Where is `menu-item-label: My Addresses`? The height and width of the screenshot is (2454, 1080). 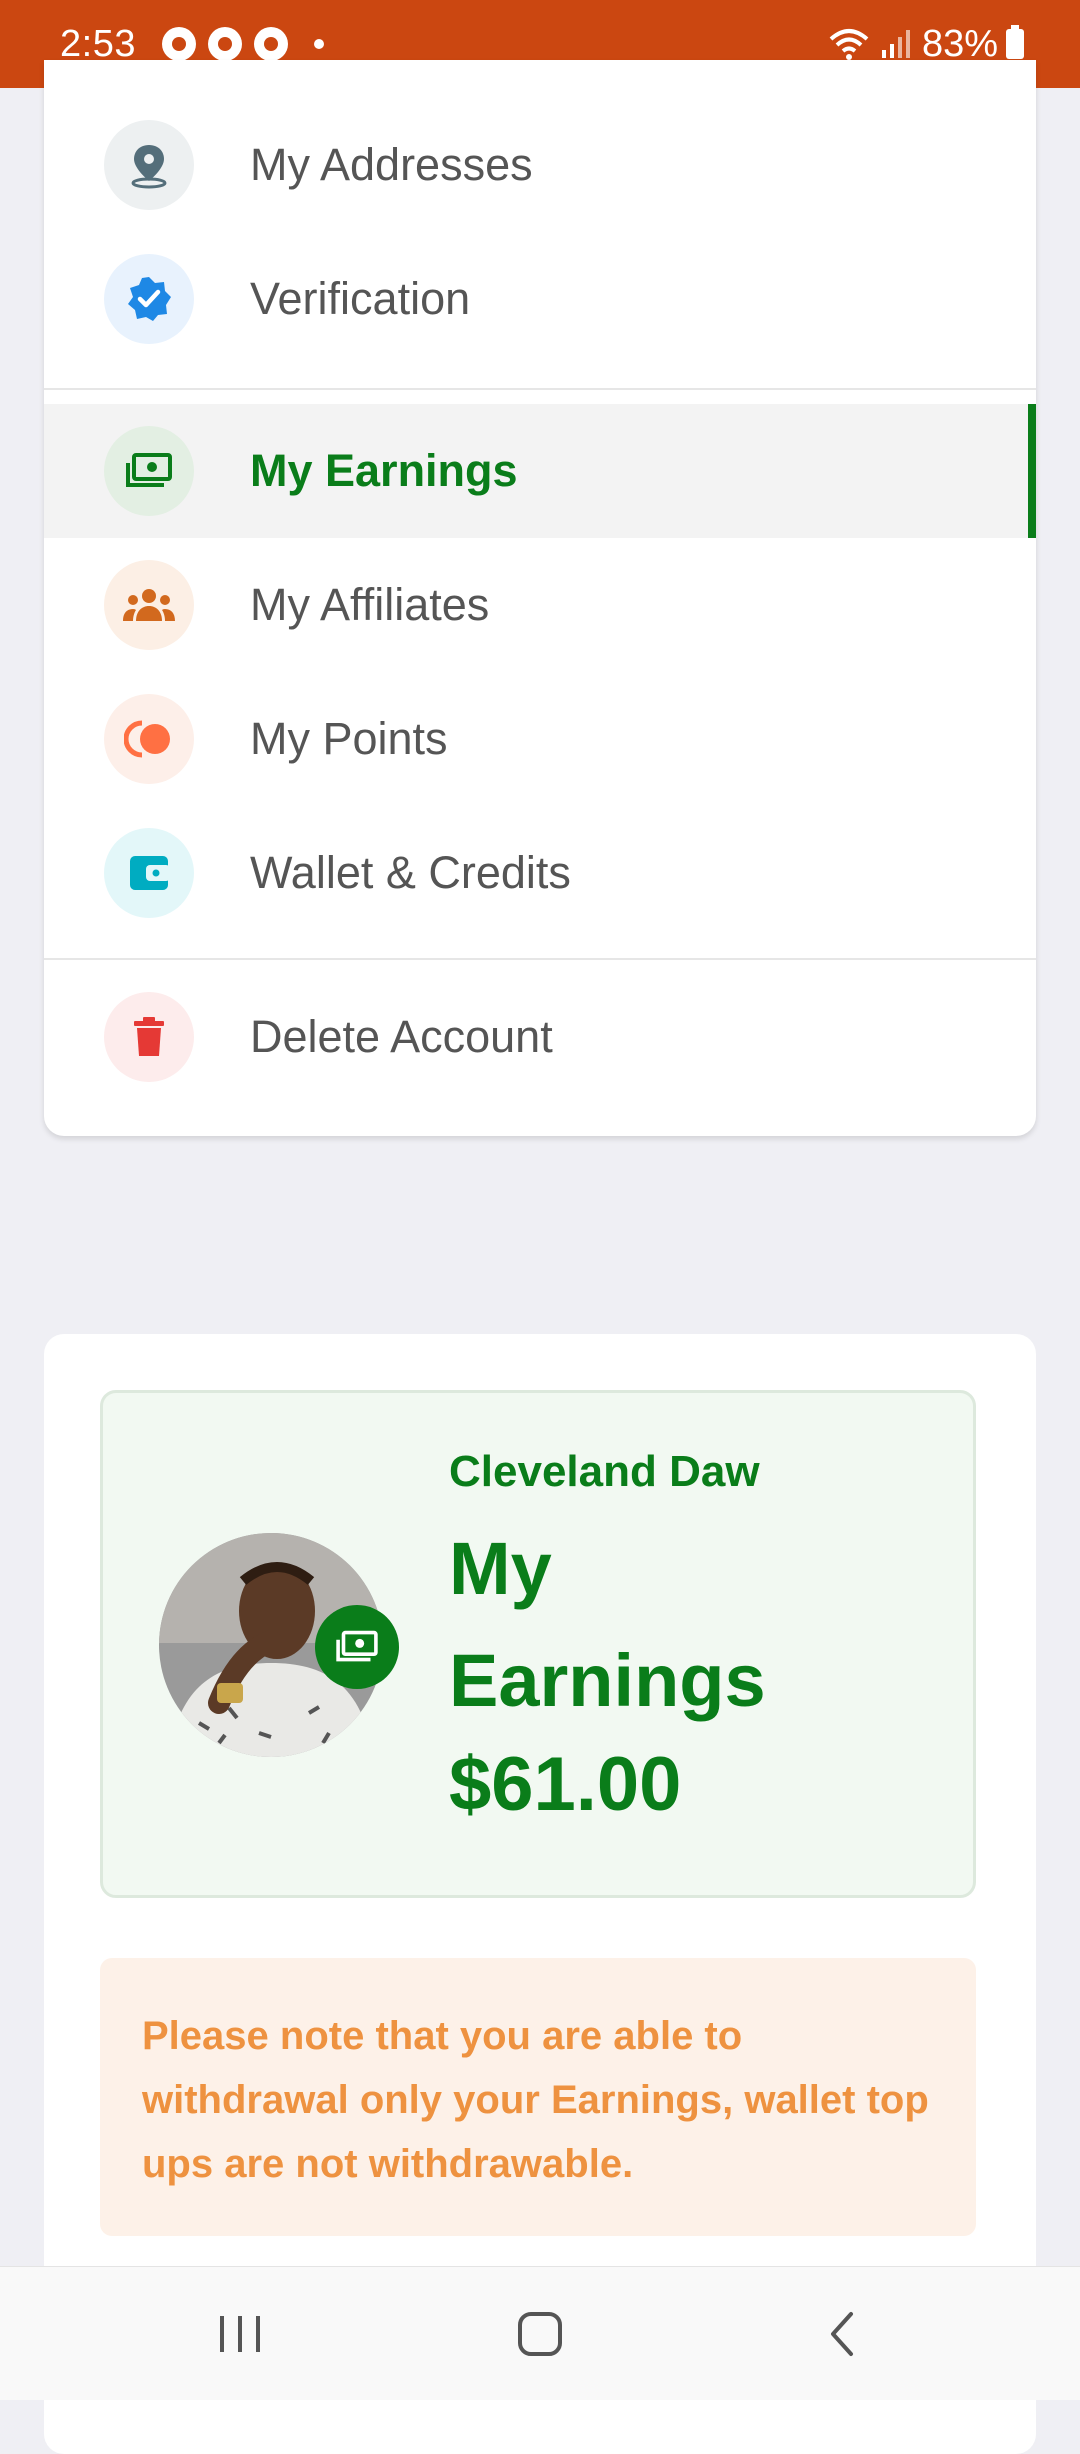
menu-item-label: My Addresses is located at coordinates (391, 164).